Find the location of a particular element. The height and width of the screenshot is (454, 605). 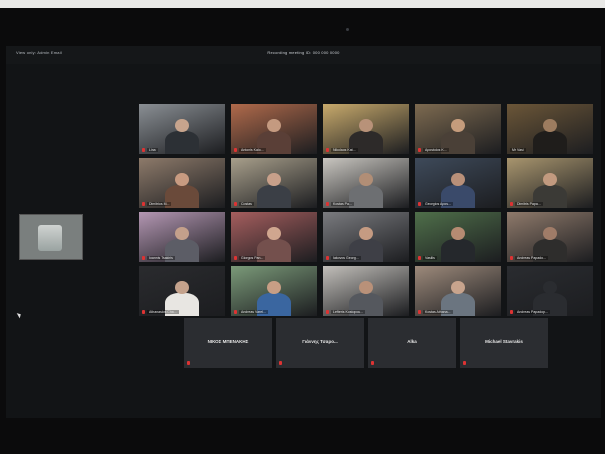

meeting-title: Recording meeting ID: 000 000 0000 is located at coordinates (303, 52).